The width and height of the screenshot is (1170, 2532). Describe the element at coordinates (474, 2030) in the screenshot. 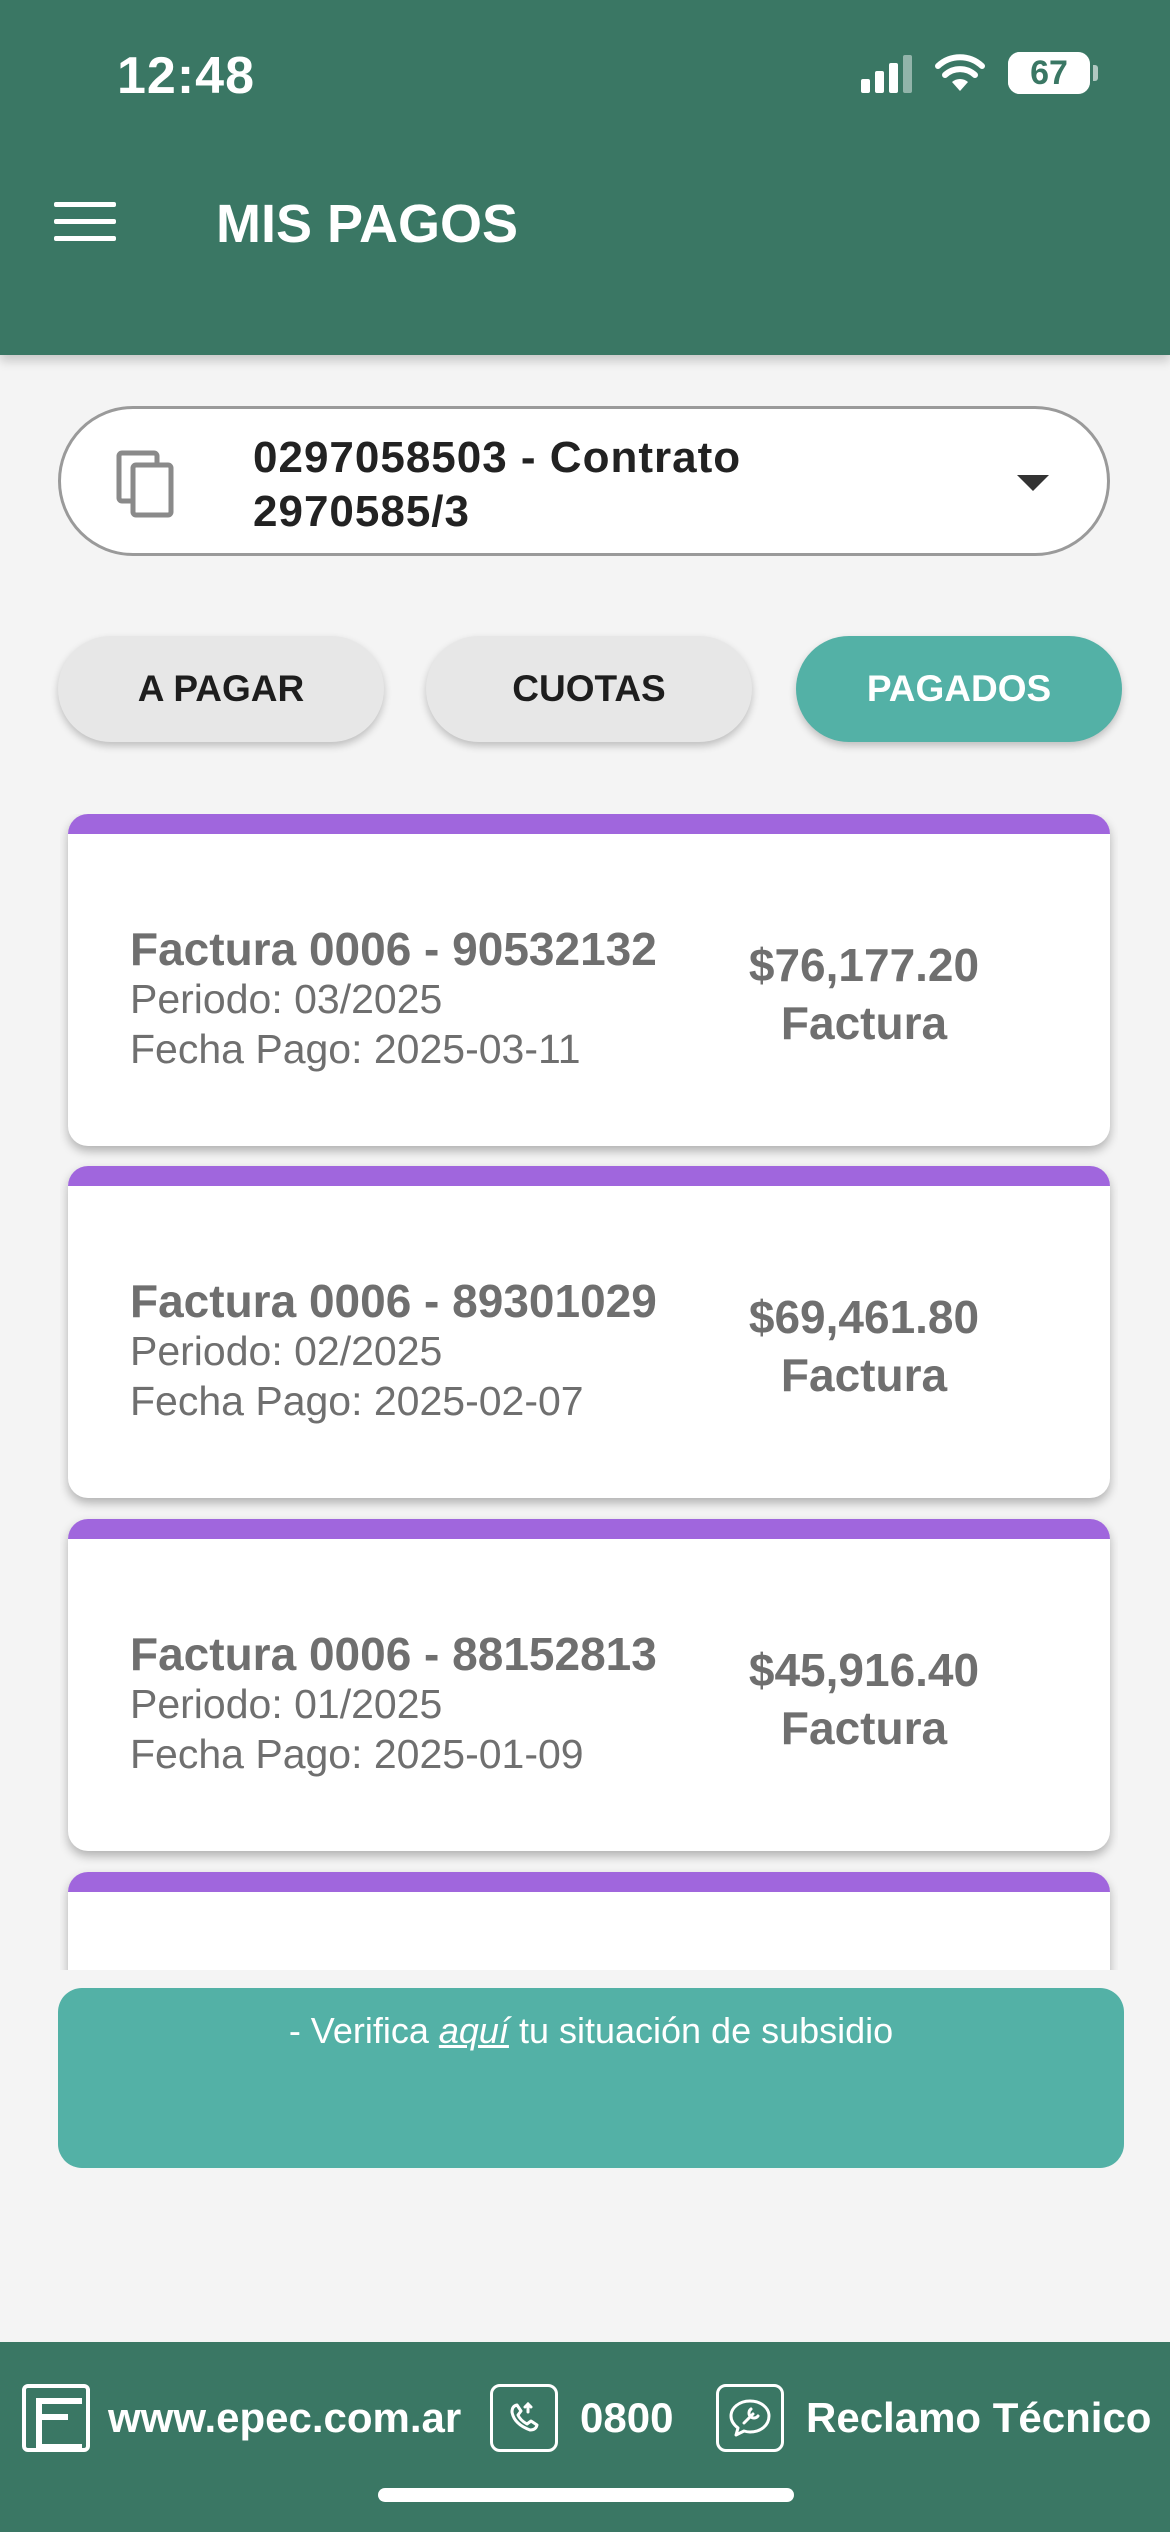

I see `subsidy-link: aquí` at that location.